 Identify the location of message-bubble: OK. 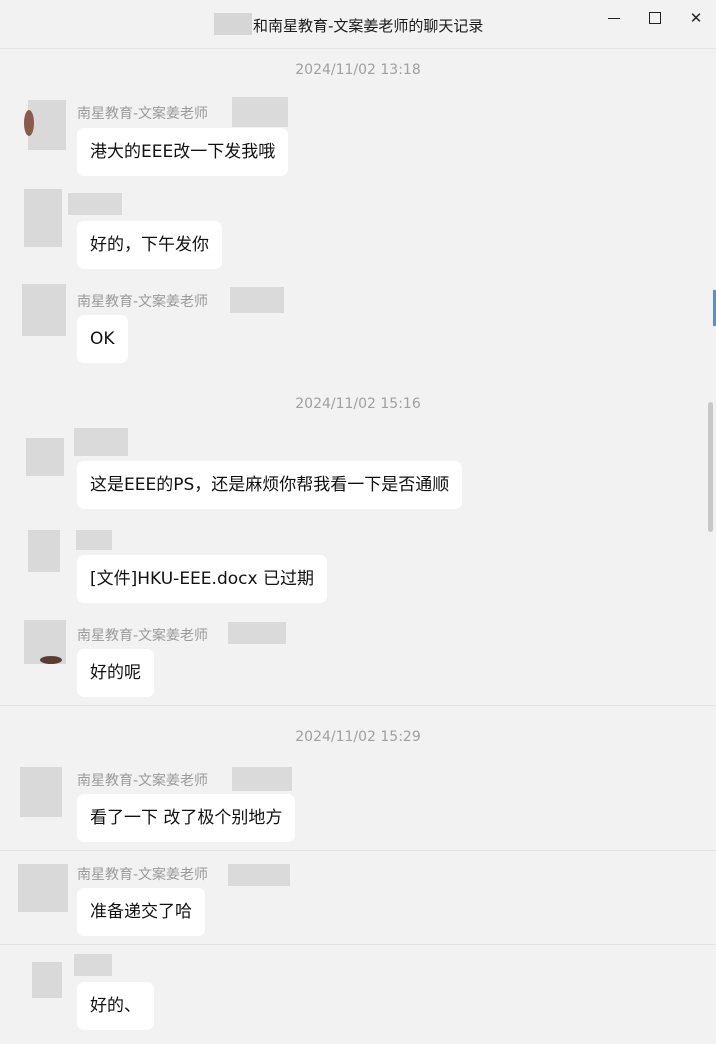
(102, 339).